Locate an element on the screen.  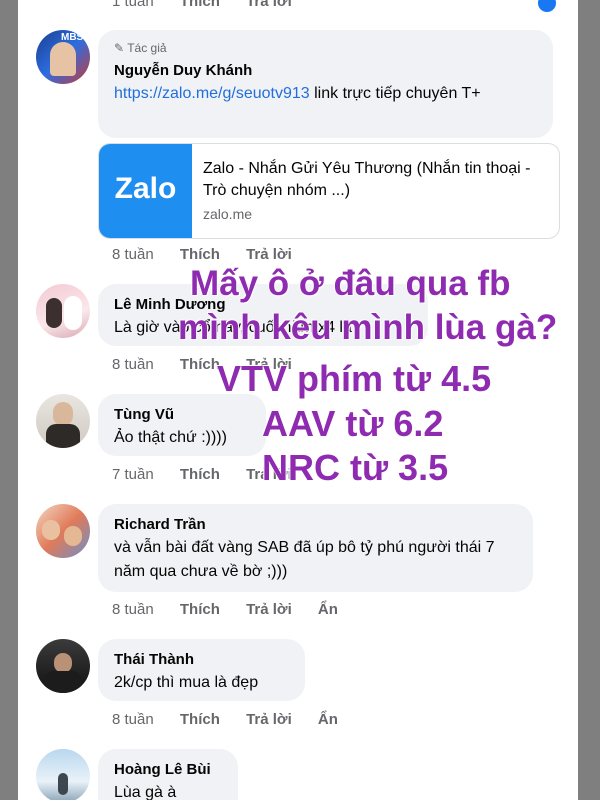
comment-bubble: Hoàng Lê Bùi Lùa gà à is located at coordinates (168, 774).